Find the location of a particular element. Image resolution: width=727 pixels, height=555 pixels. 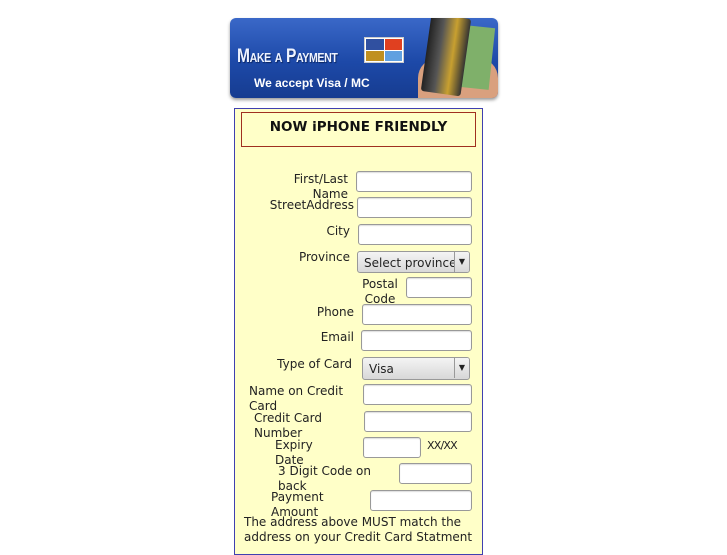

province-value: Select province is located at coordinates (410, 263).